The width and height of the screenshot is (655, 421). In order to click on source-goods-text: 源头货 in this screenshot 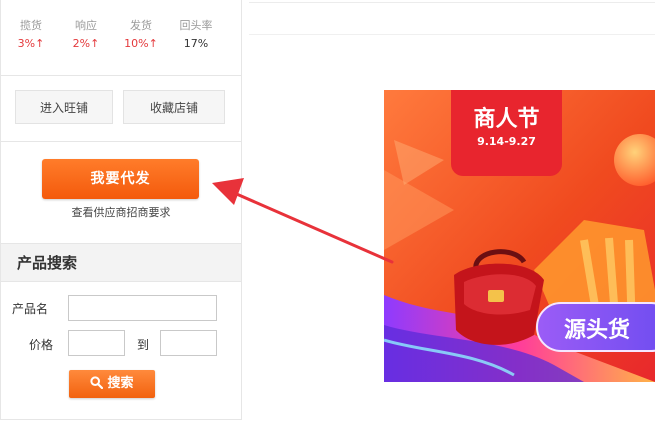, I will do `click(597, 330)`.